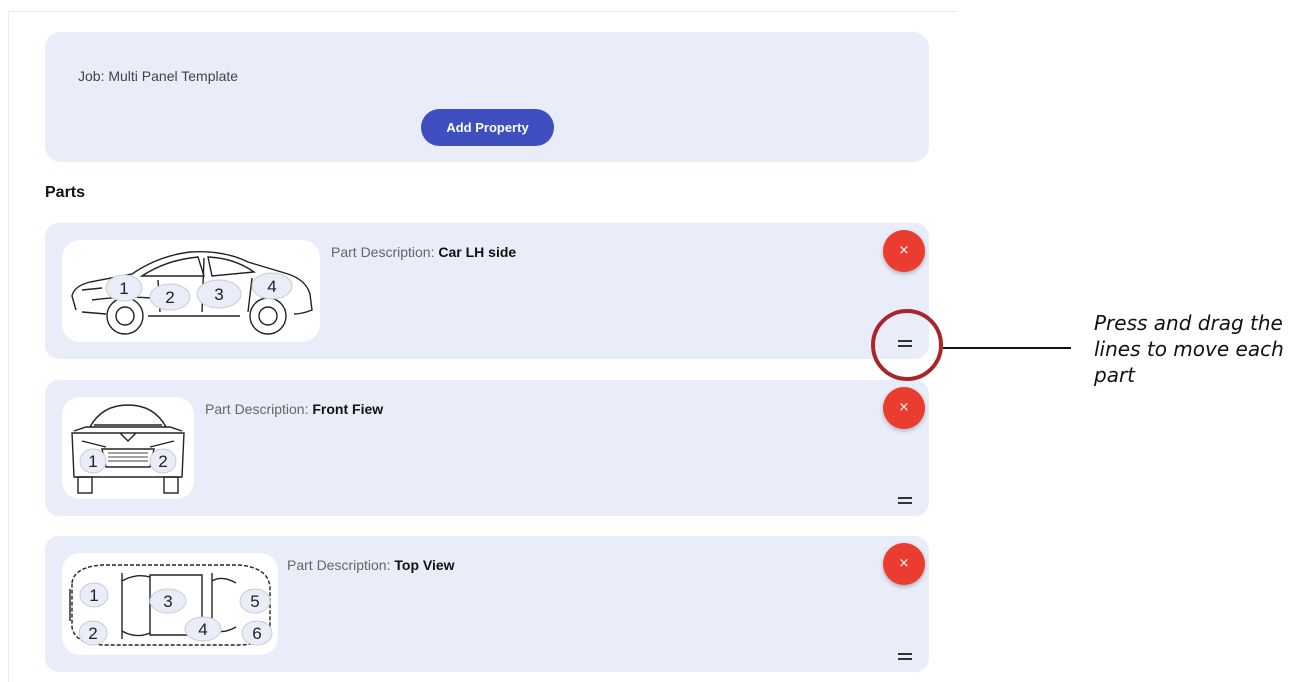  I want to click on part-description: Part Description: Front Fiew, so click(294, 409).